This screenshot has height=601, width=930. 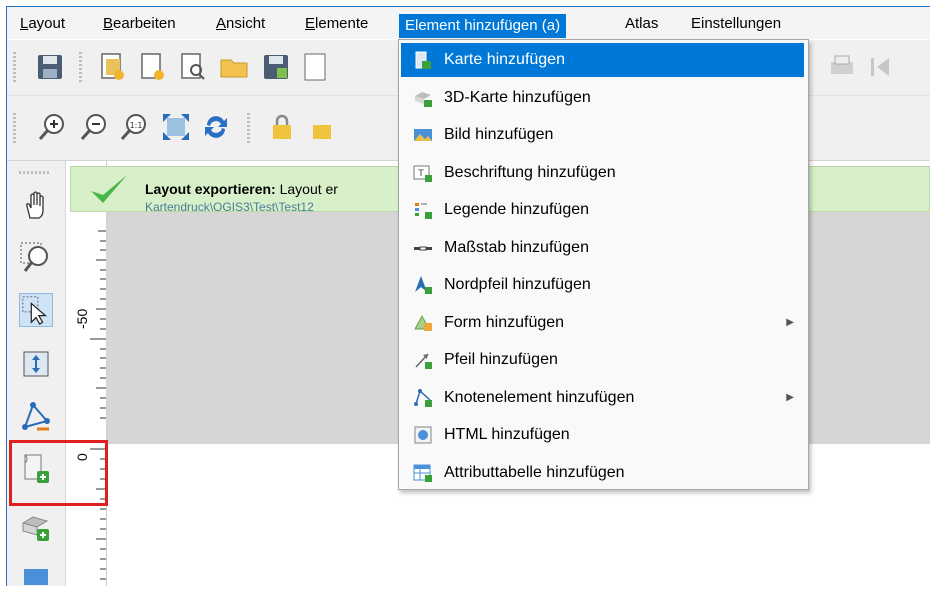 What do you see at coordinates (423, 285) in the screenshot?
I see `north-arrow-icon` at bounding box center [423, 285].